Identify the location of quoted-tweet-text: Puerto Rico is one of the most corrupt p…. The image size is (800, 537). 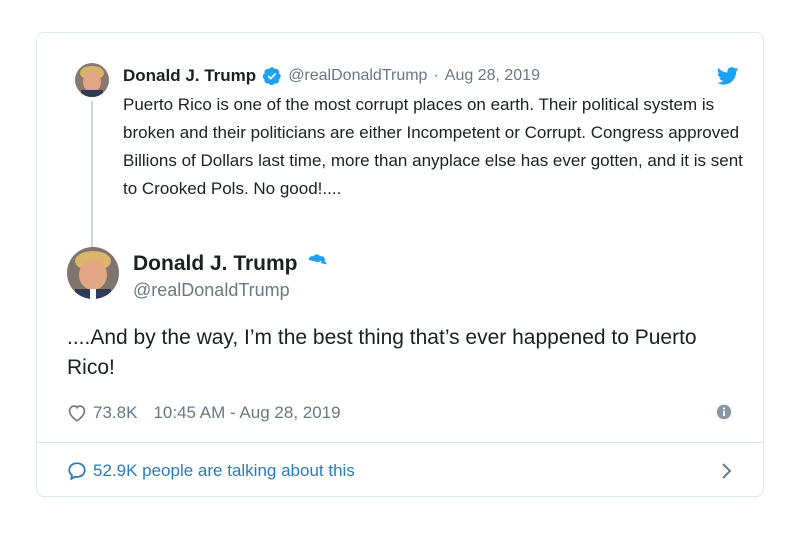
(433, 146).